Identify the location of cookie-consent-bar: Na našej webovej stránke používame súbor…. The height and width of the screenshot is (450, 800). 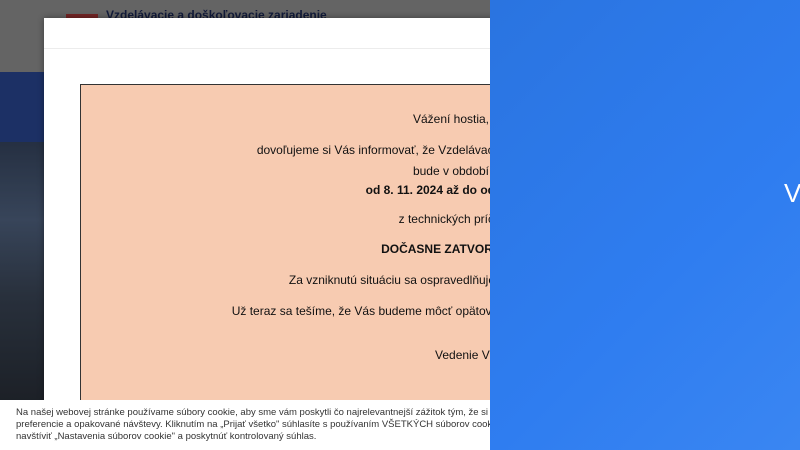
(245, 425).